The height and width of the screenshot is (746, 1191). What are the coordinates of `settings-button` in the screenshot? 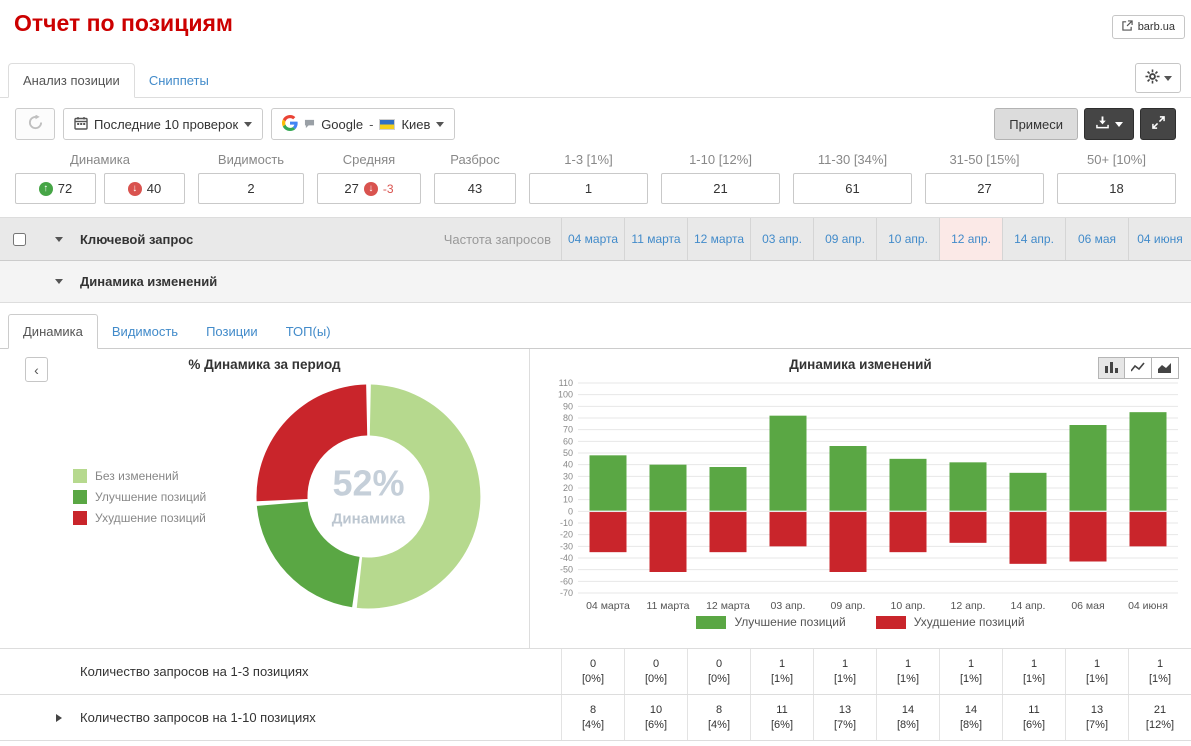 It's located at (1158, 78).